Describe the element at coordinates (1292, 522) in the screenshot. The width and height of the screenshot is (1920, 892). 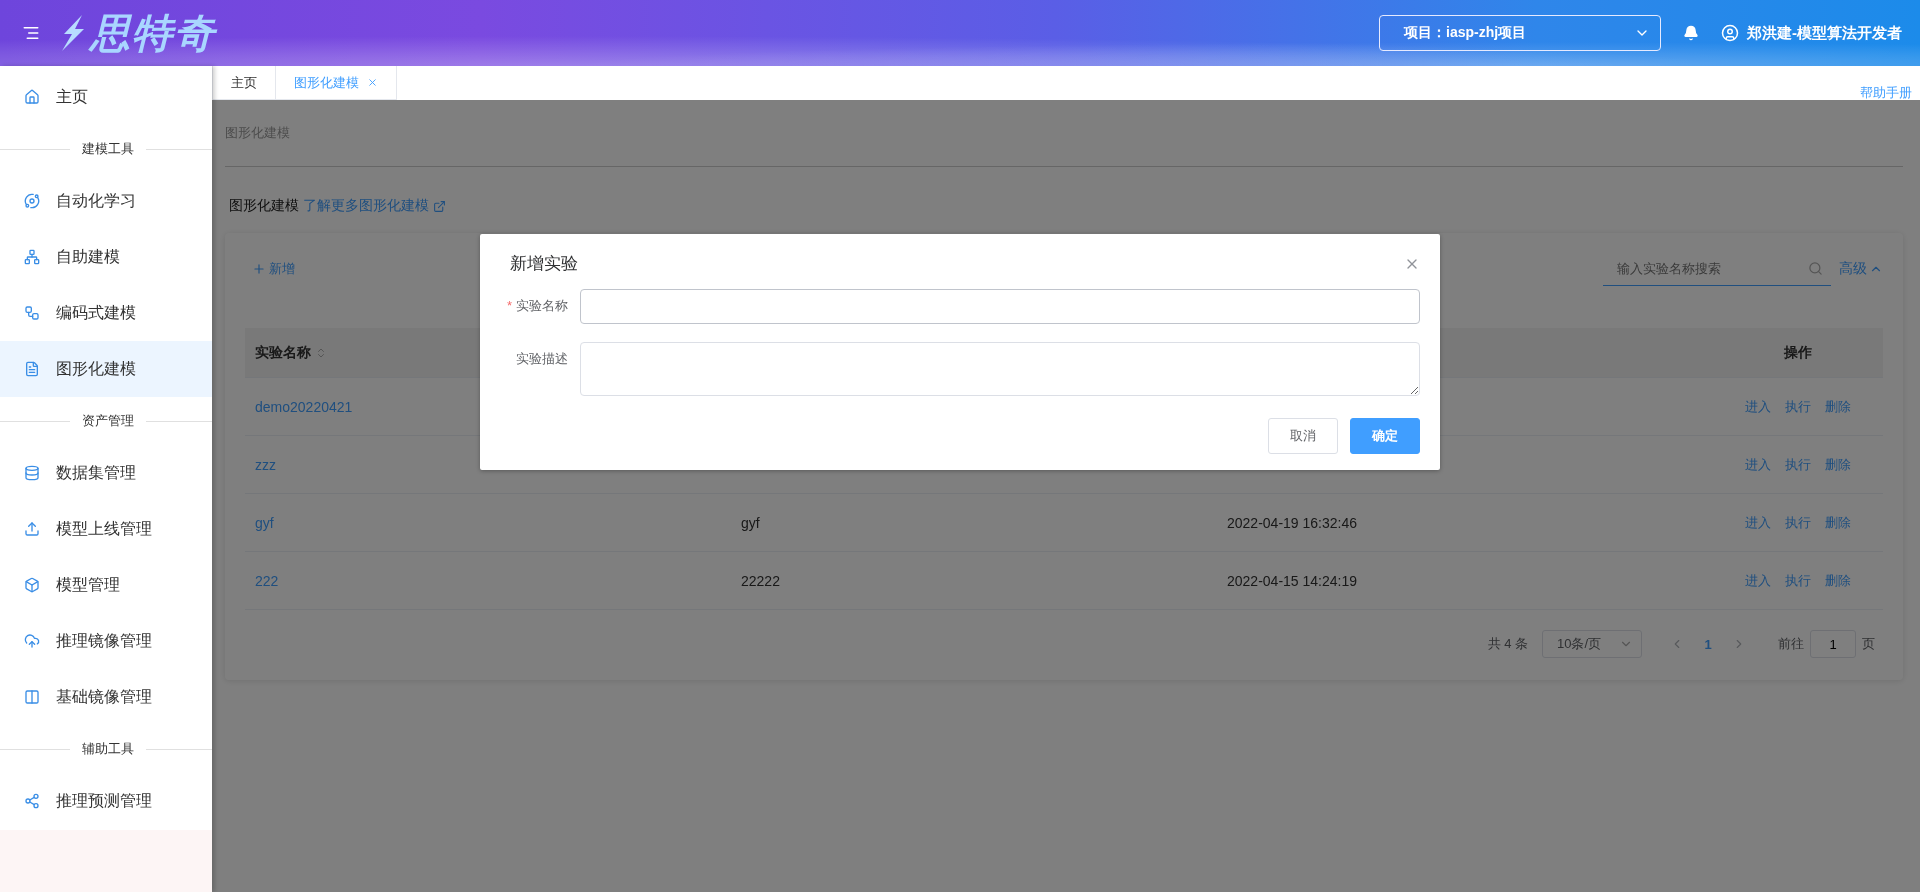
I see `table-cell-text: 2022-04-19 16:32:46` at that location.